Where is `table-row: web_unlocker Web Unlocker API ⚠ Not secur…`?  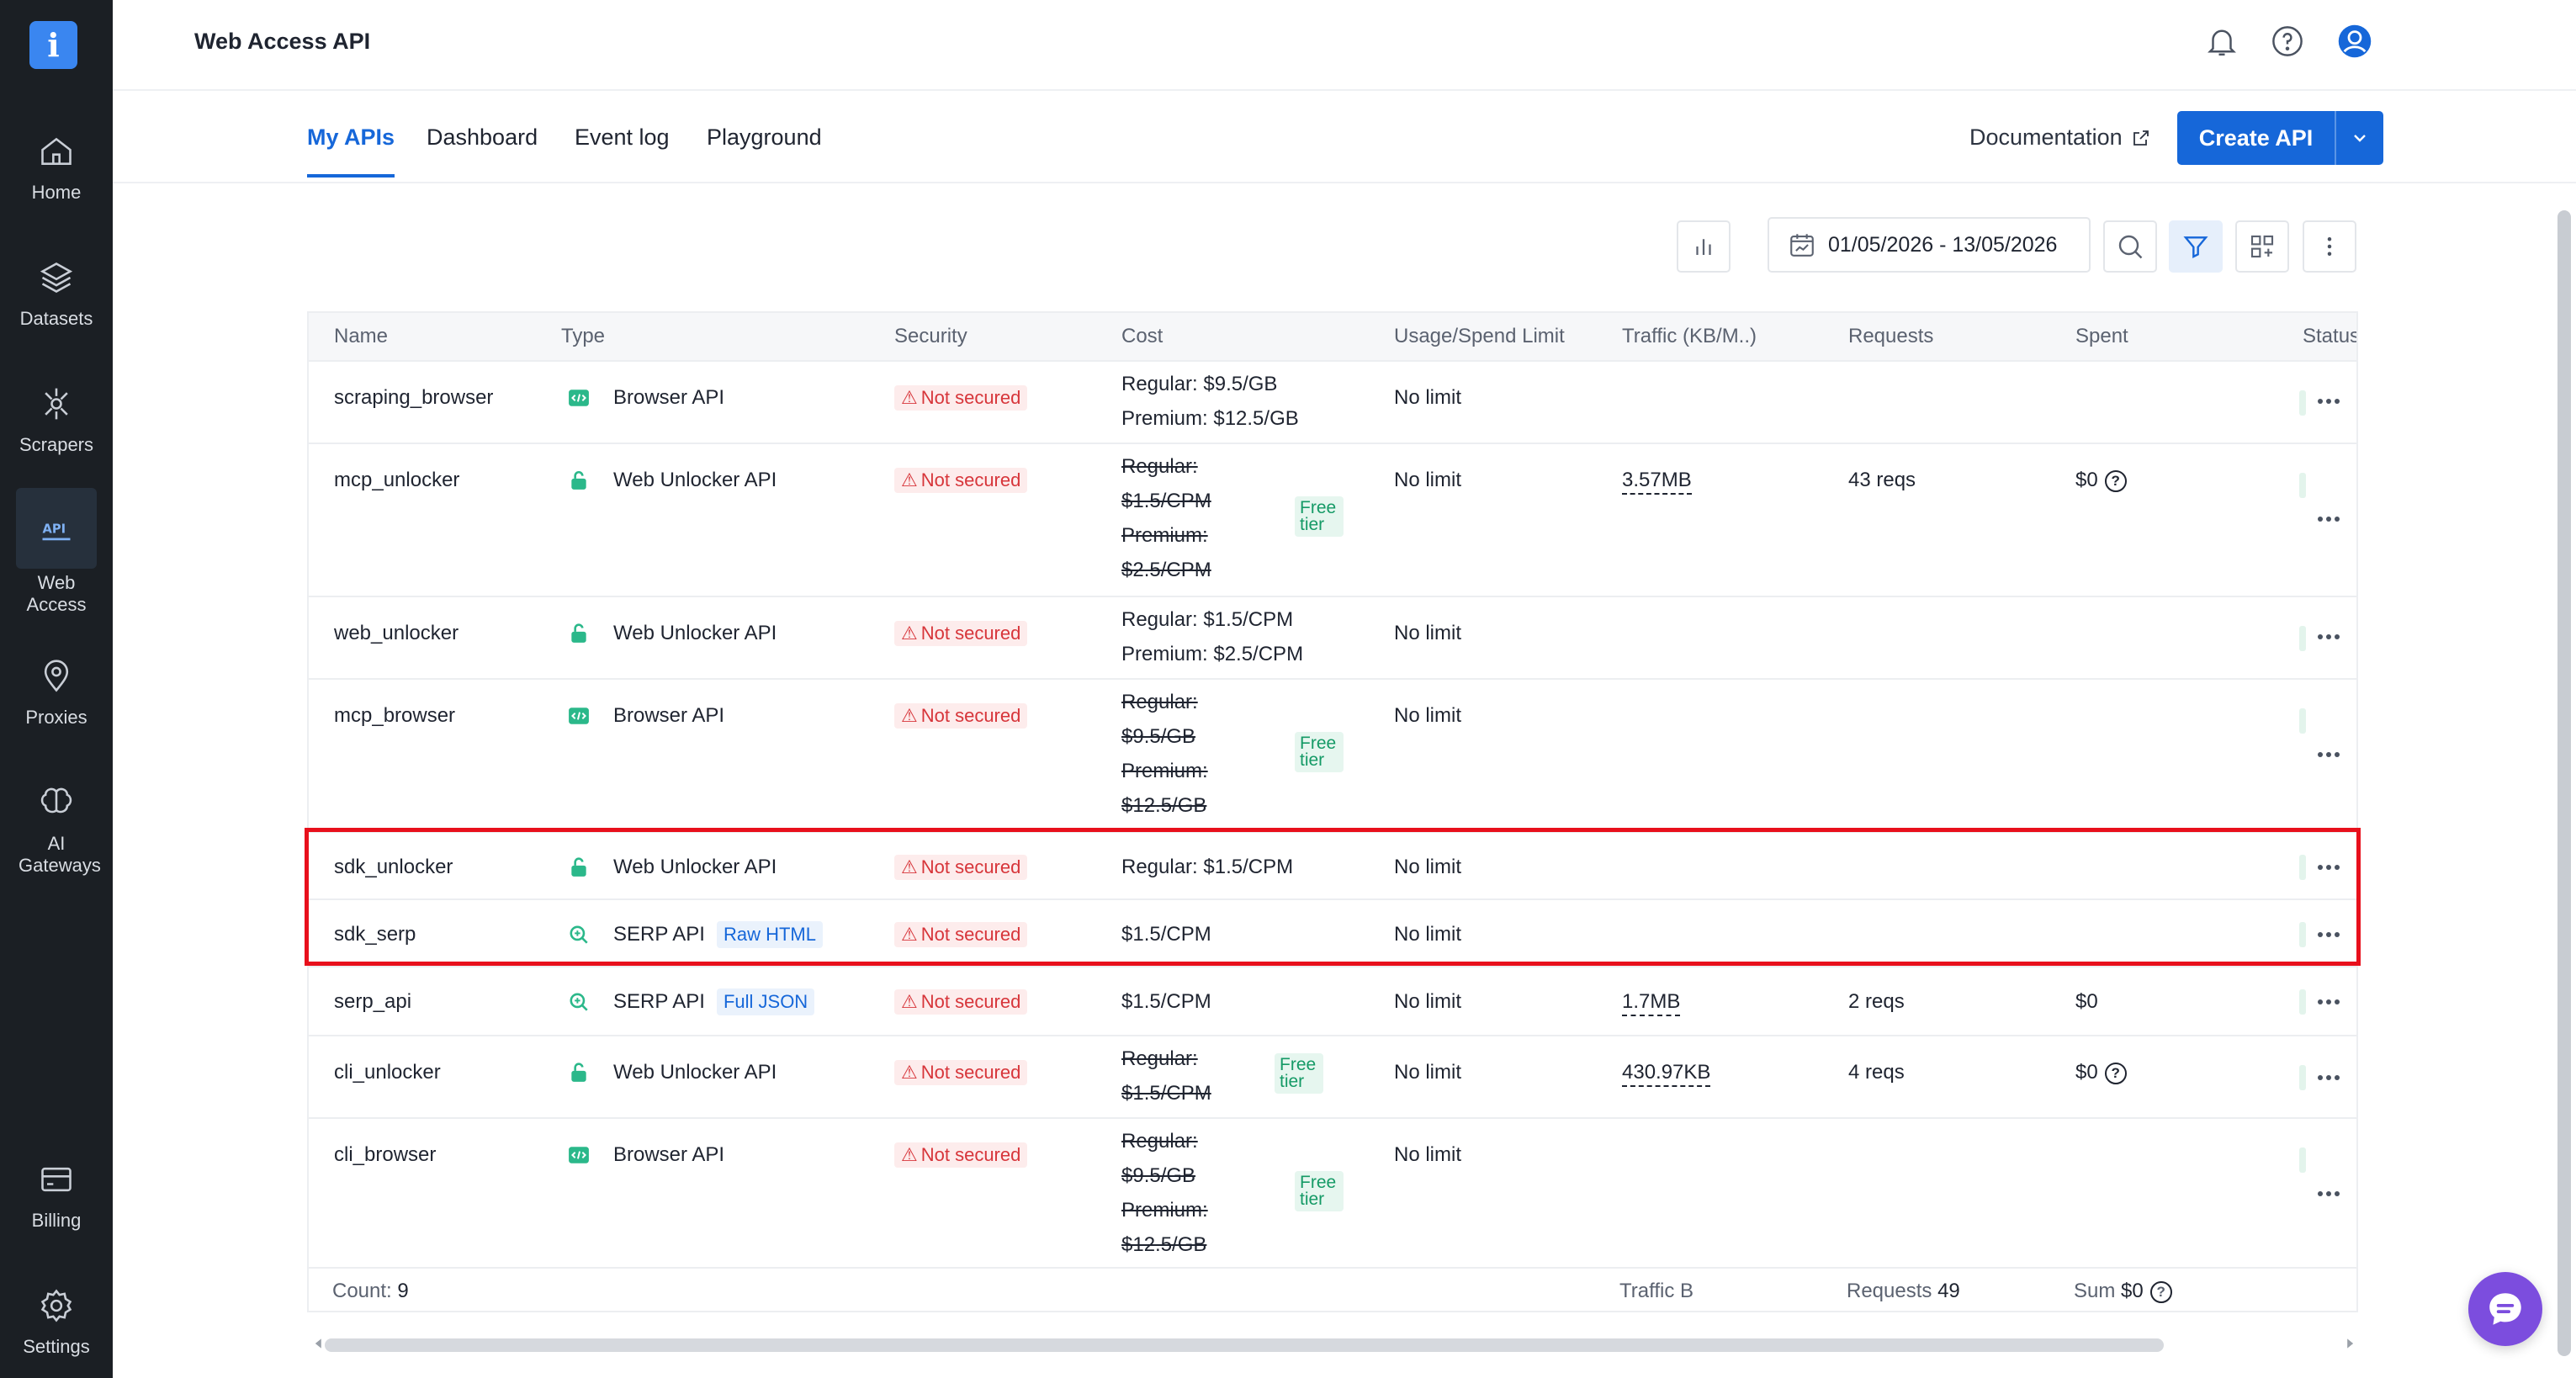 table-row: web_unlocker Web Unlocker API ⚠ Not secur… is located at coordinates (1332, 638).